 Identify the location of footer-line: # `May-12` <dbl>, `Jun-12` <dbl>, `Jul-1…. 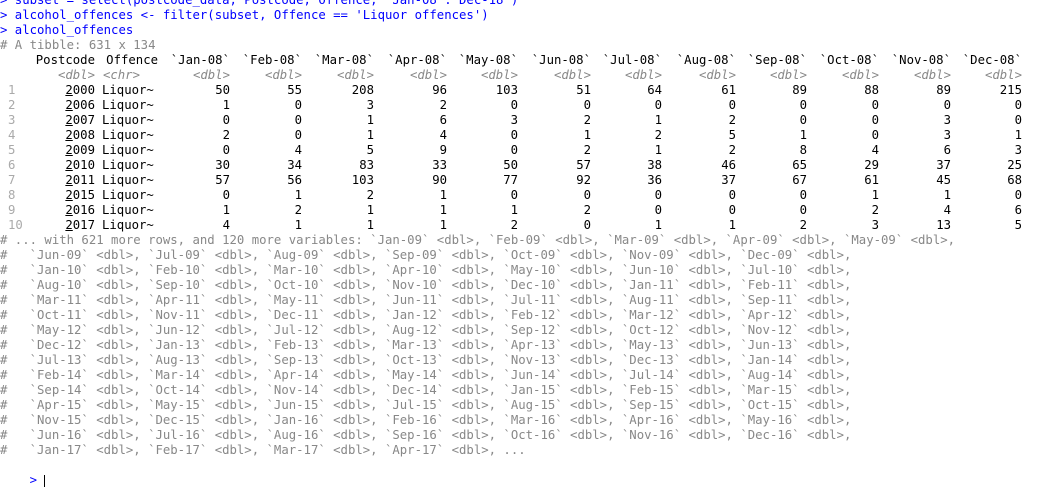
(426, 330).